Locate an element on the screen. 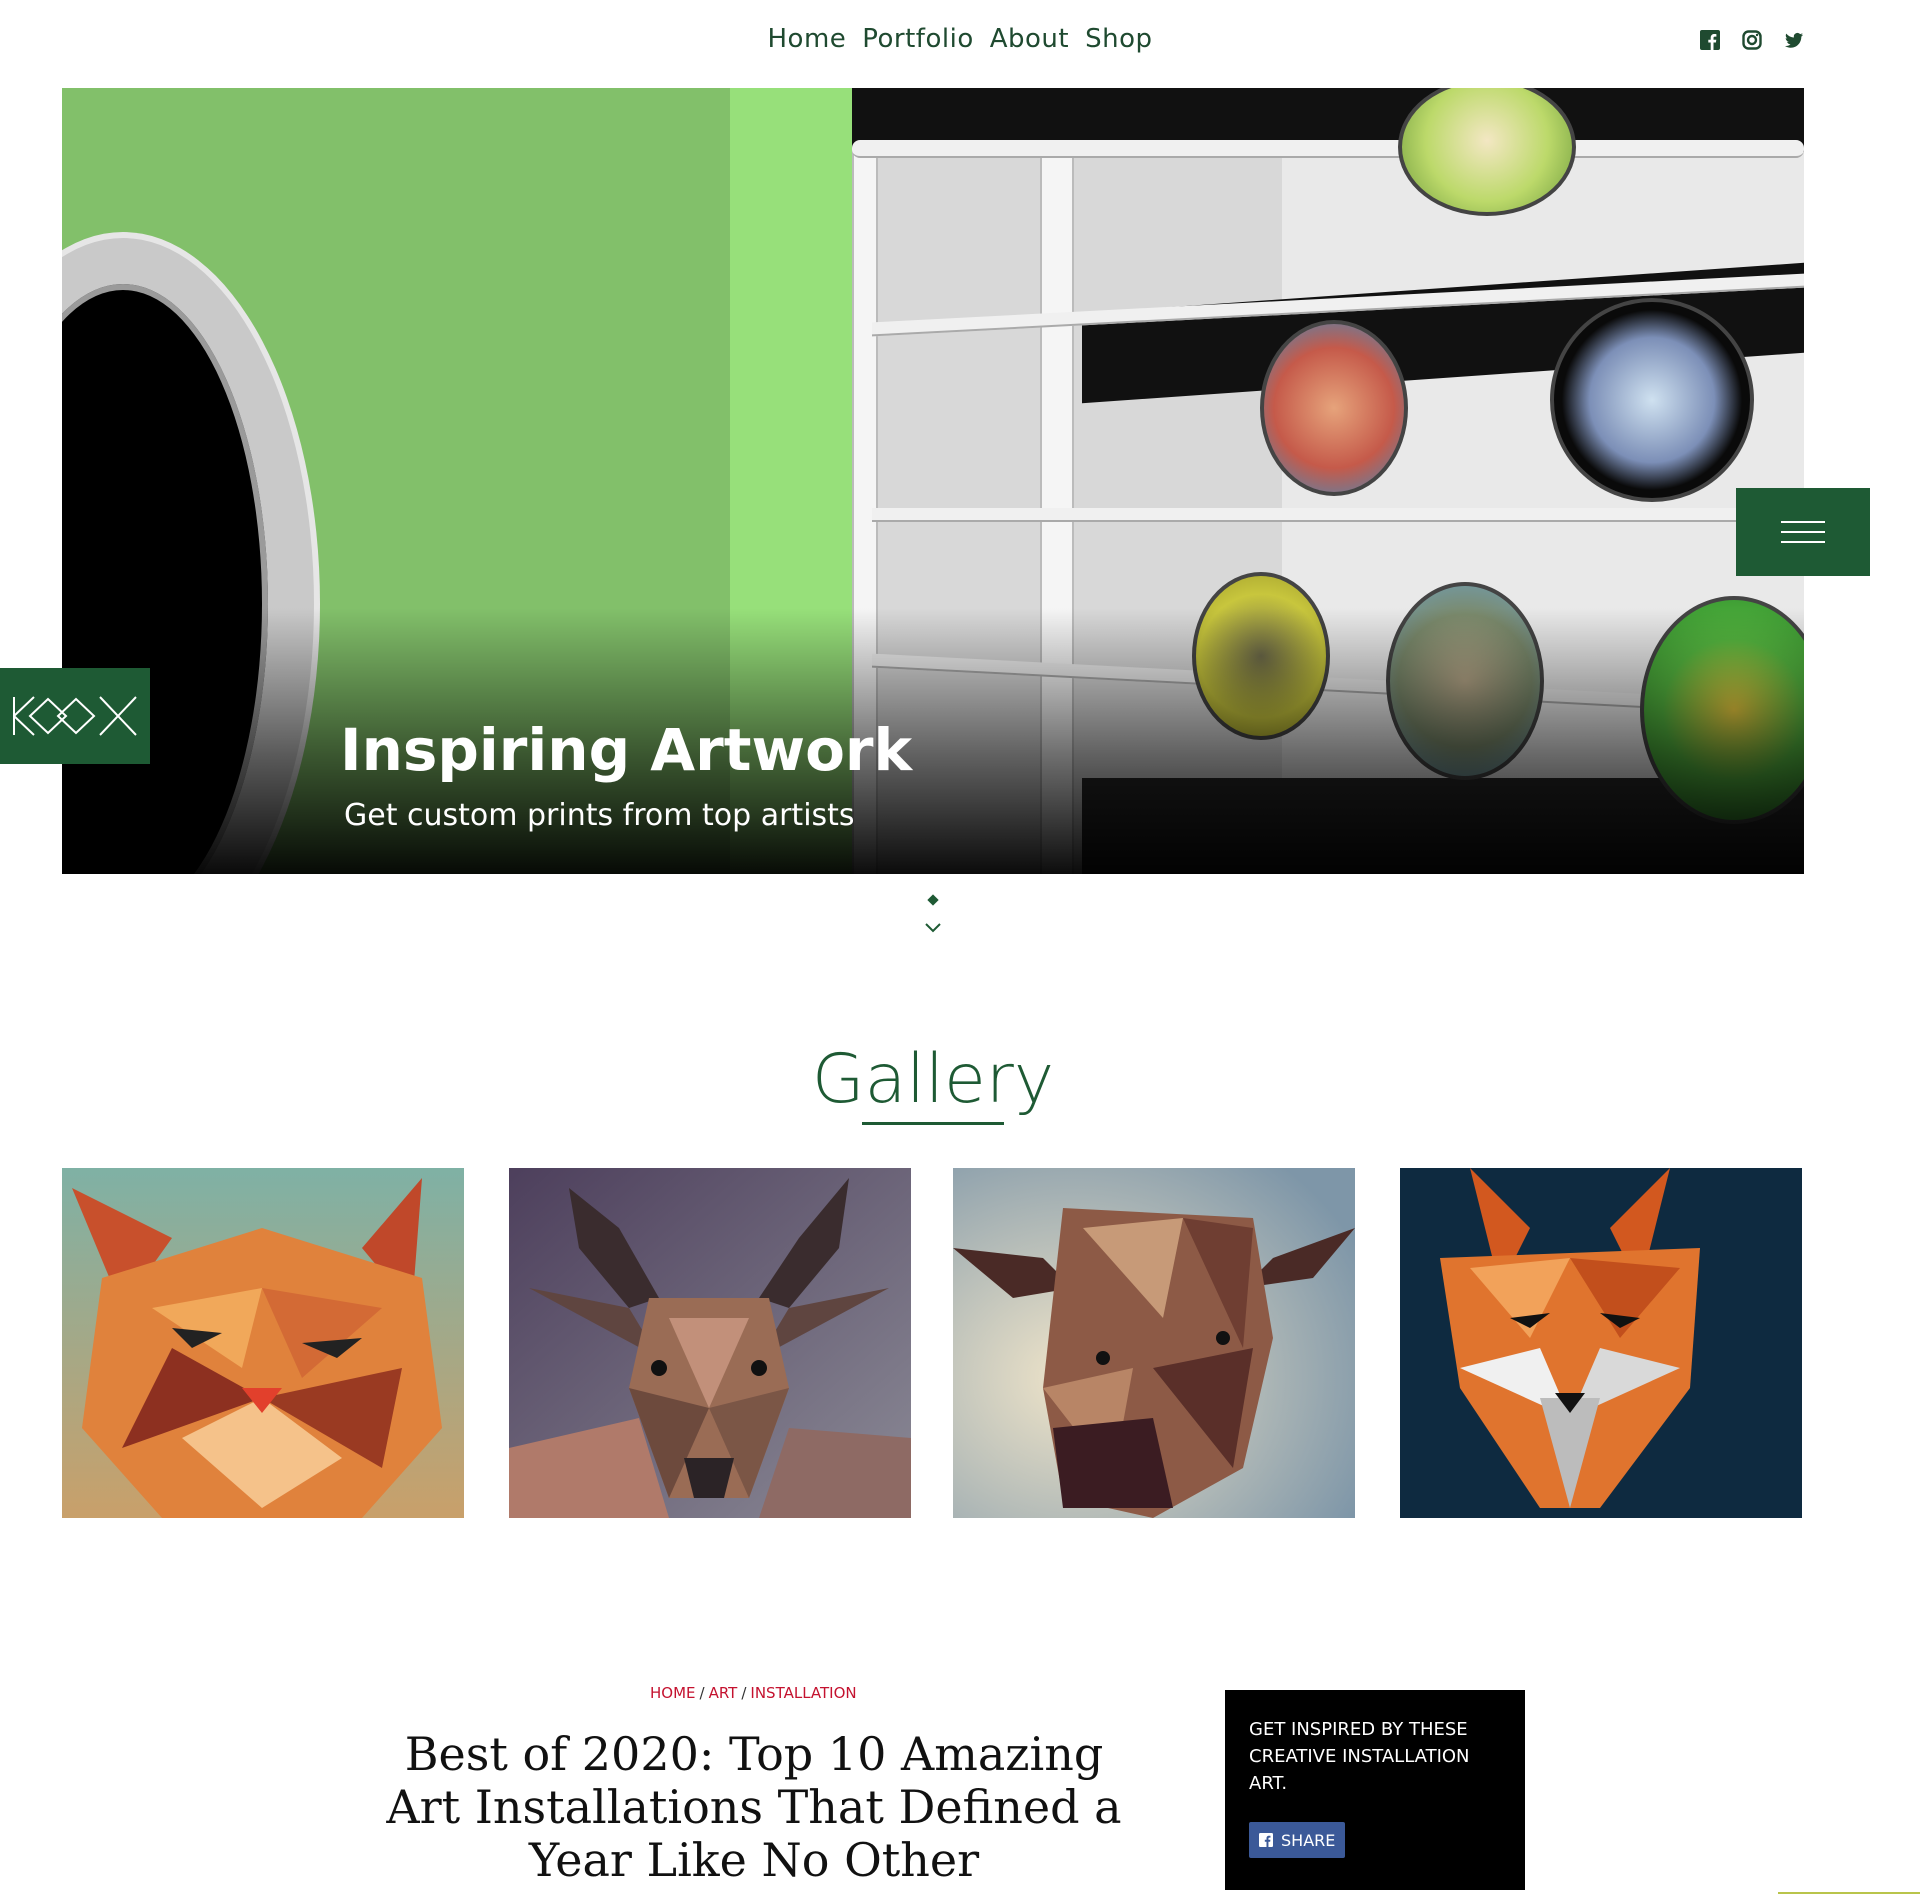 The width and height of the screenshot is (1920, 1896). breadcrumb: HOME / ART / INSTALLATION is located at coordinates (753, 1693).